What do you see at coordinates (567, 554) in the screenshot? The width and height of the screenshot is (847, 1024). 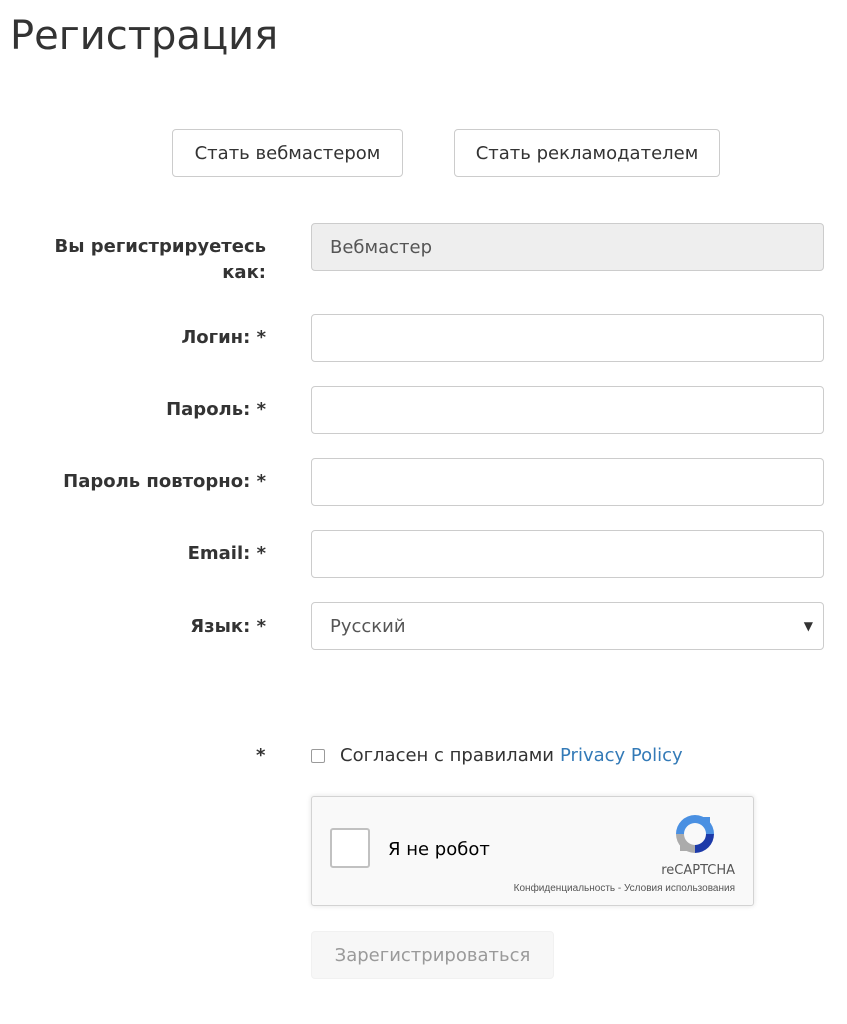 I see `email-input` at bounding box center [567, 554].